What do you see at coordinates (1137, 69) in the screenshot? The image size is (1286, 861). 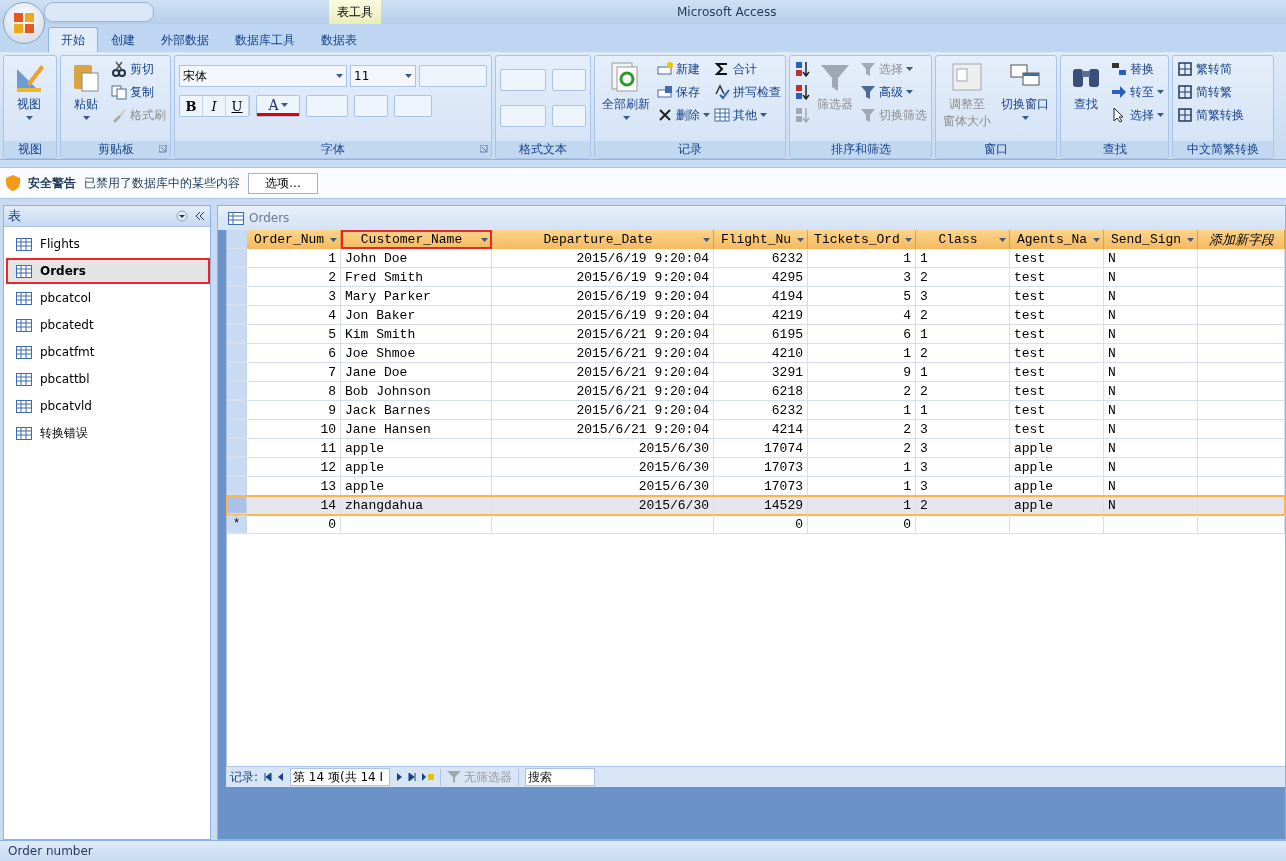 I see `ribbon-button: 替换` at bounding box center [1137, 69].